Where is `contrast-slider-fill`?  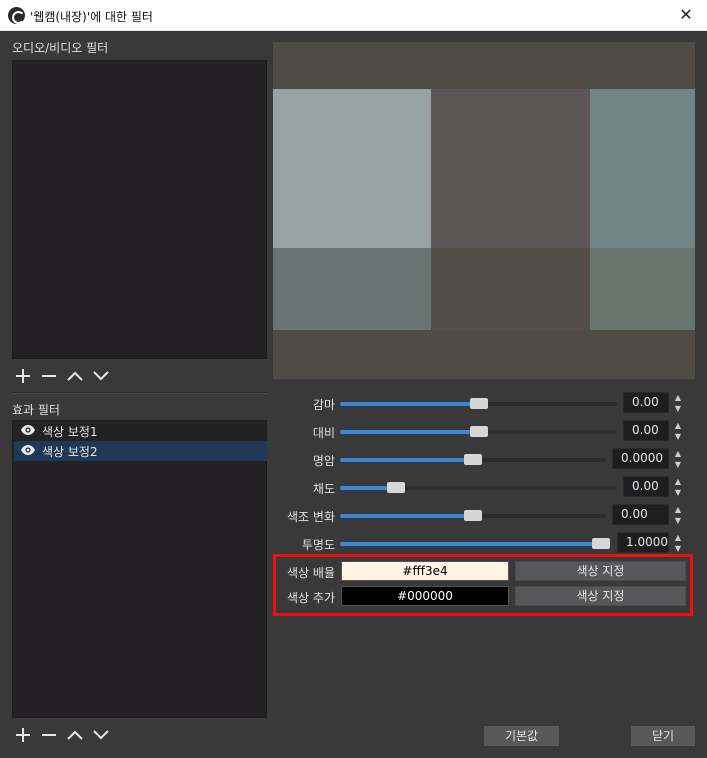
contrast-slider-fill is located at coordinates (409, 432).